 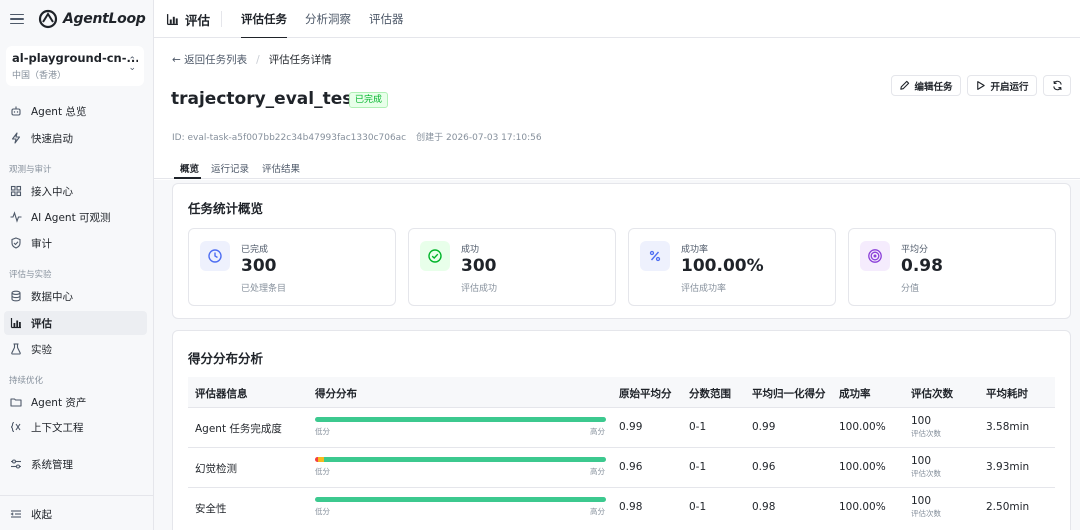 What do you see at coordinates (189, 168) in the screenshot?
I see `tab-overview: 概览` at bounding box center [189, 168].